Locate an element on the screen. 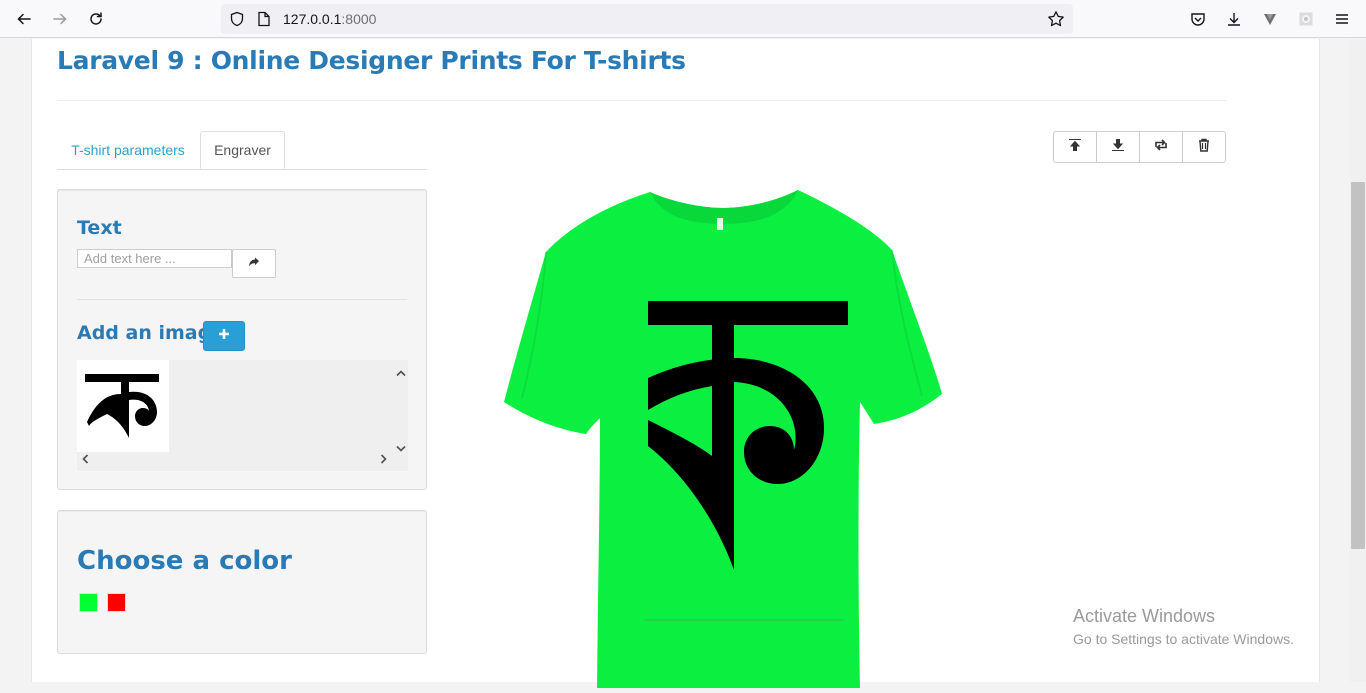  align-bottom-icon is located at coordinates (1118, 147).